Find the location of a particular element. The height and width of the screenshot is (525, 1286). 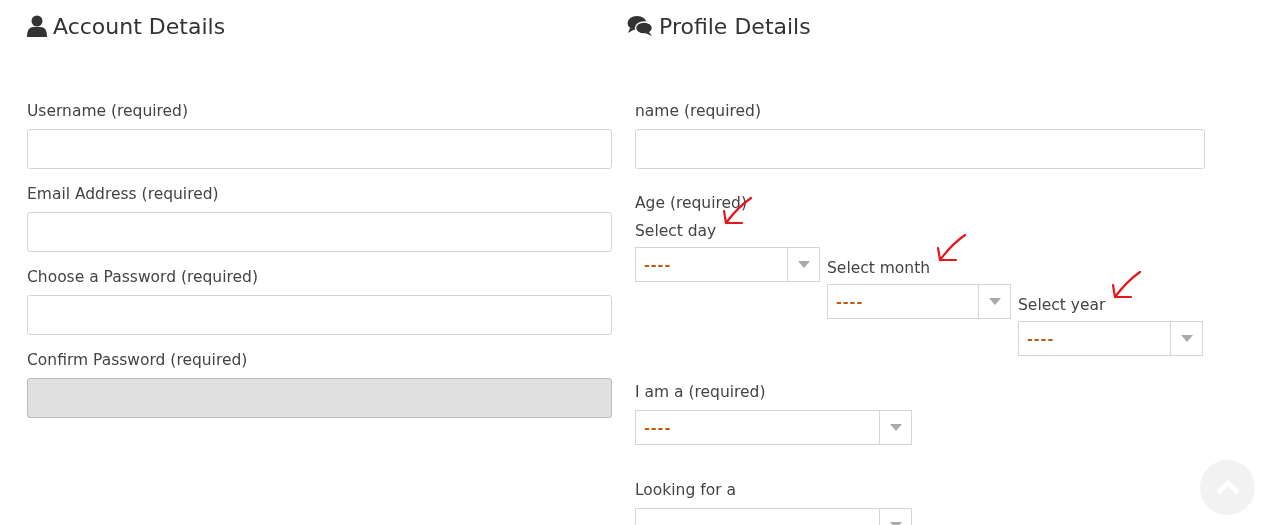

field-label: Select day is located at coordinates (676, 231).